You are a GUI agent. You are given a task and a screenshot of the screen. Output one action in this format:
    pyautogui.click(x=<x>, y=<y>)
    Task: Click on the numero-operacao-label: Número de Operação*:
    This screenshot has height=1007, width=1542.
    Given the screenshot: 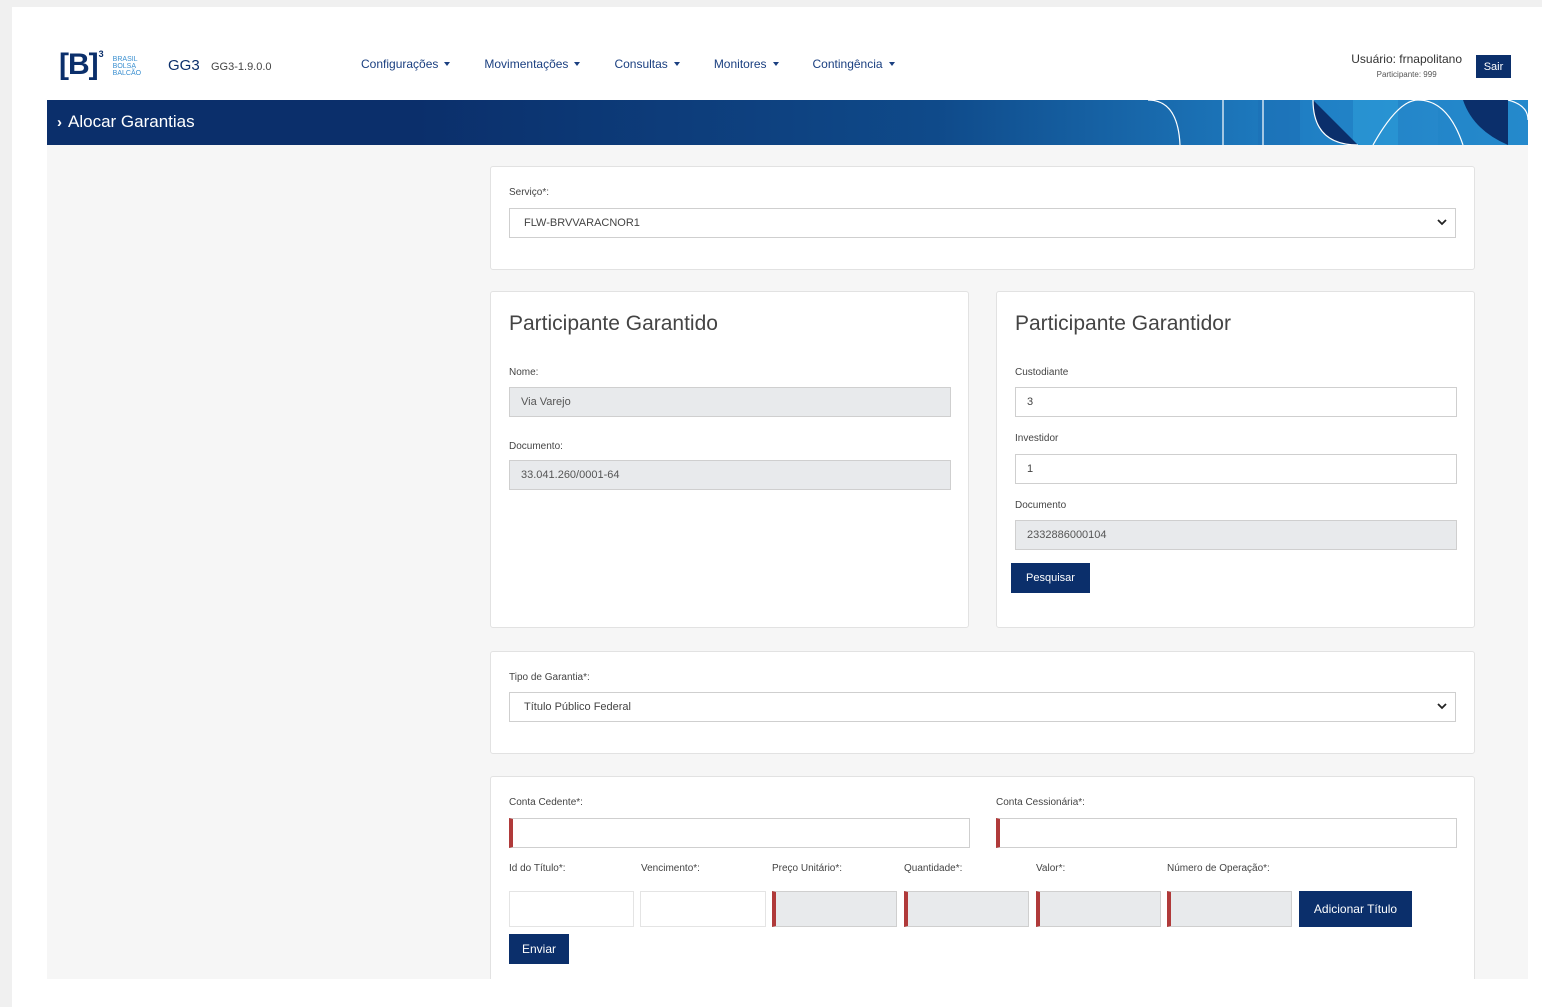 What is the action you would take?
    pyautogui.click(x=1218, y=868)
    